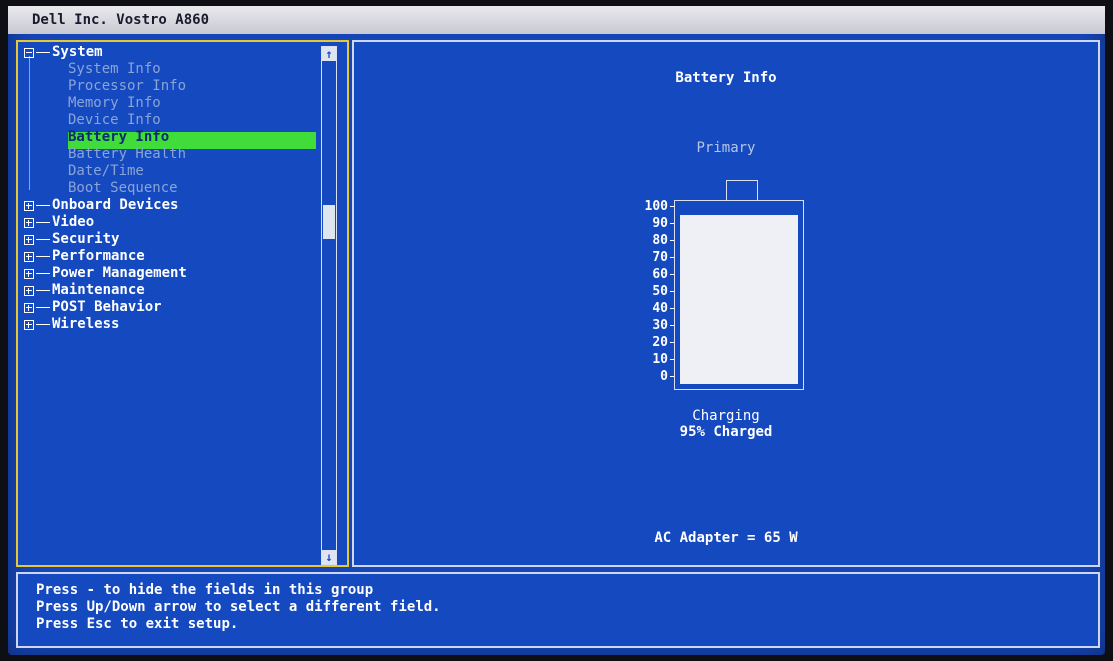 The height and width of the screenshot is (661, 1113). Describe the element at coordinates (660, 274) in the screenshot. I see `battery-scale-label: 60` at that location.